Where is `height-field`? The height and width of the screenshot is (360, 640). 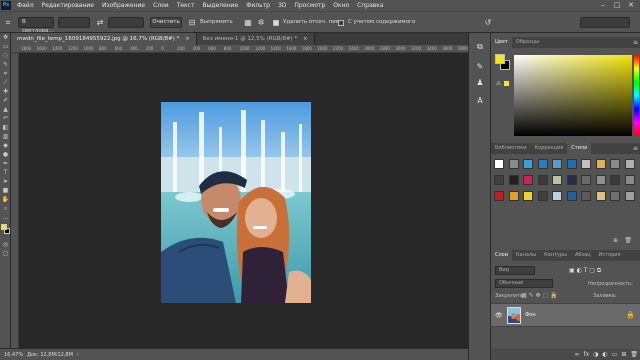
height-field is located at coordinates (126, 22).